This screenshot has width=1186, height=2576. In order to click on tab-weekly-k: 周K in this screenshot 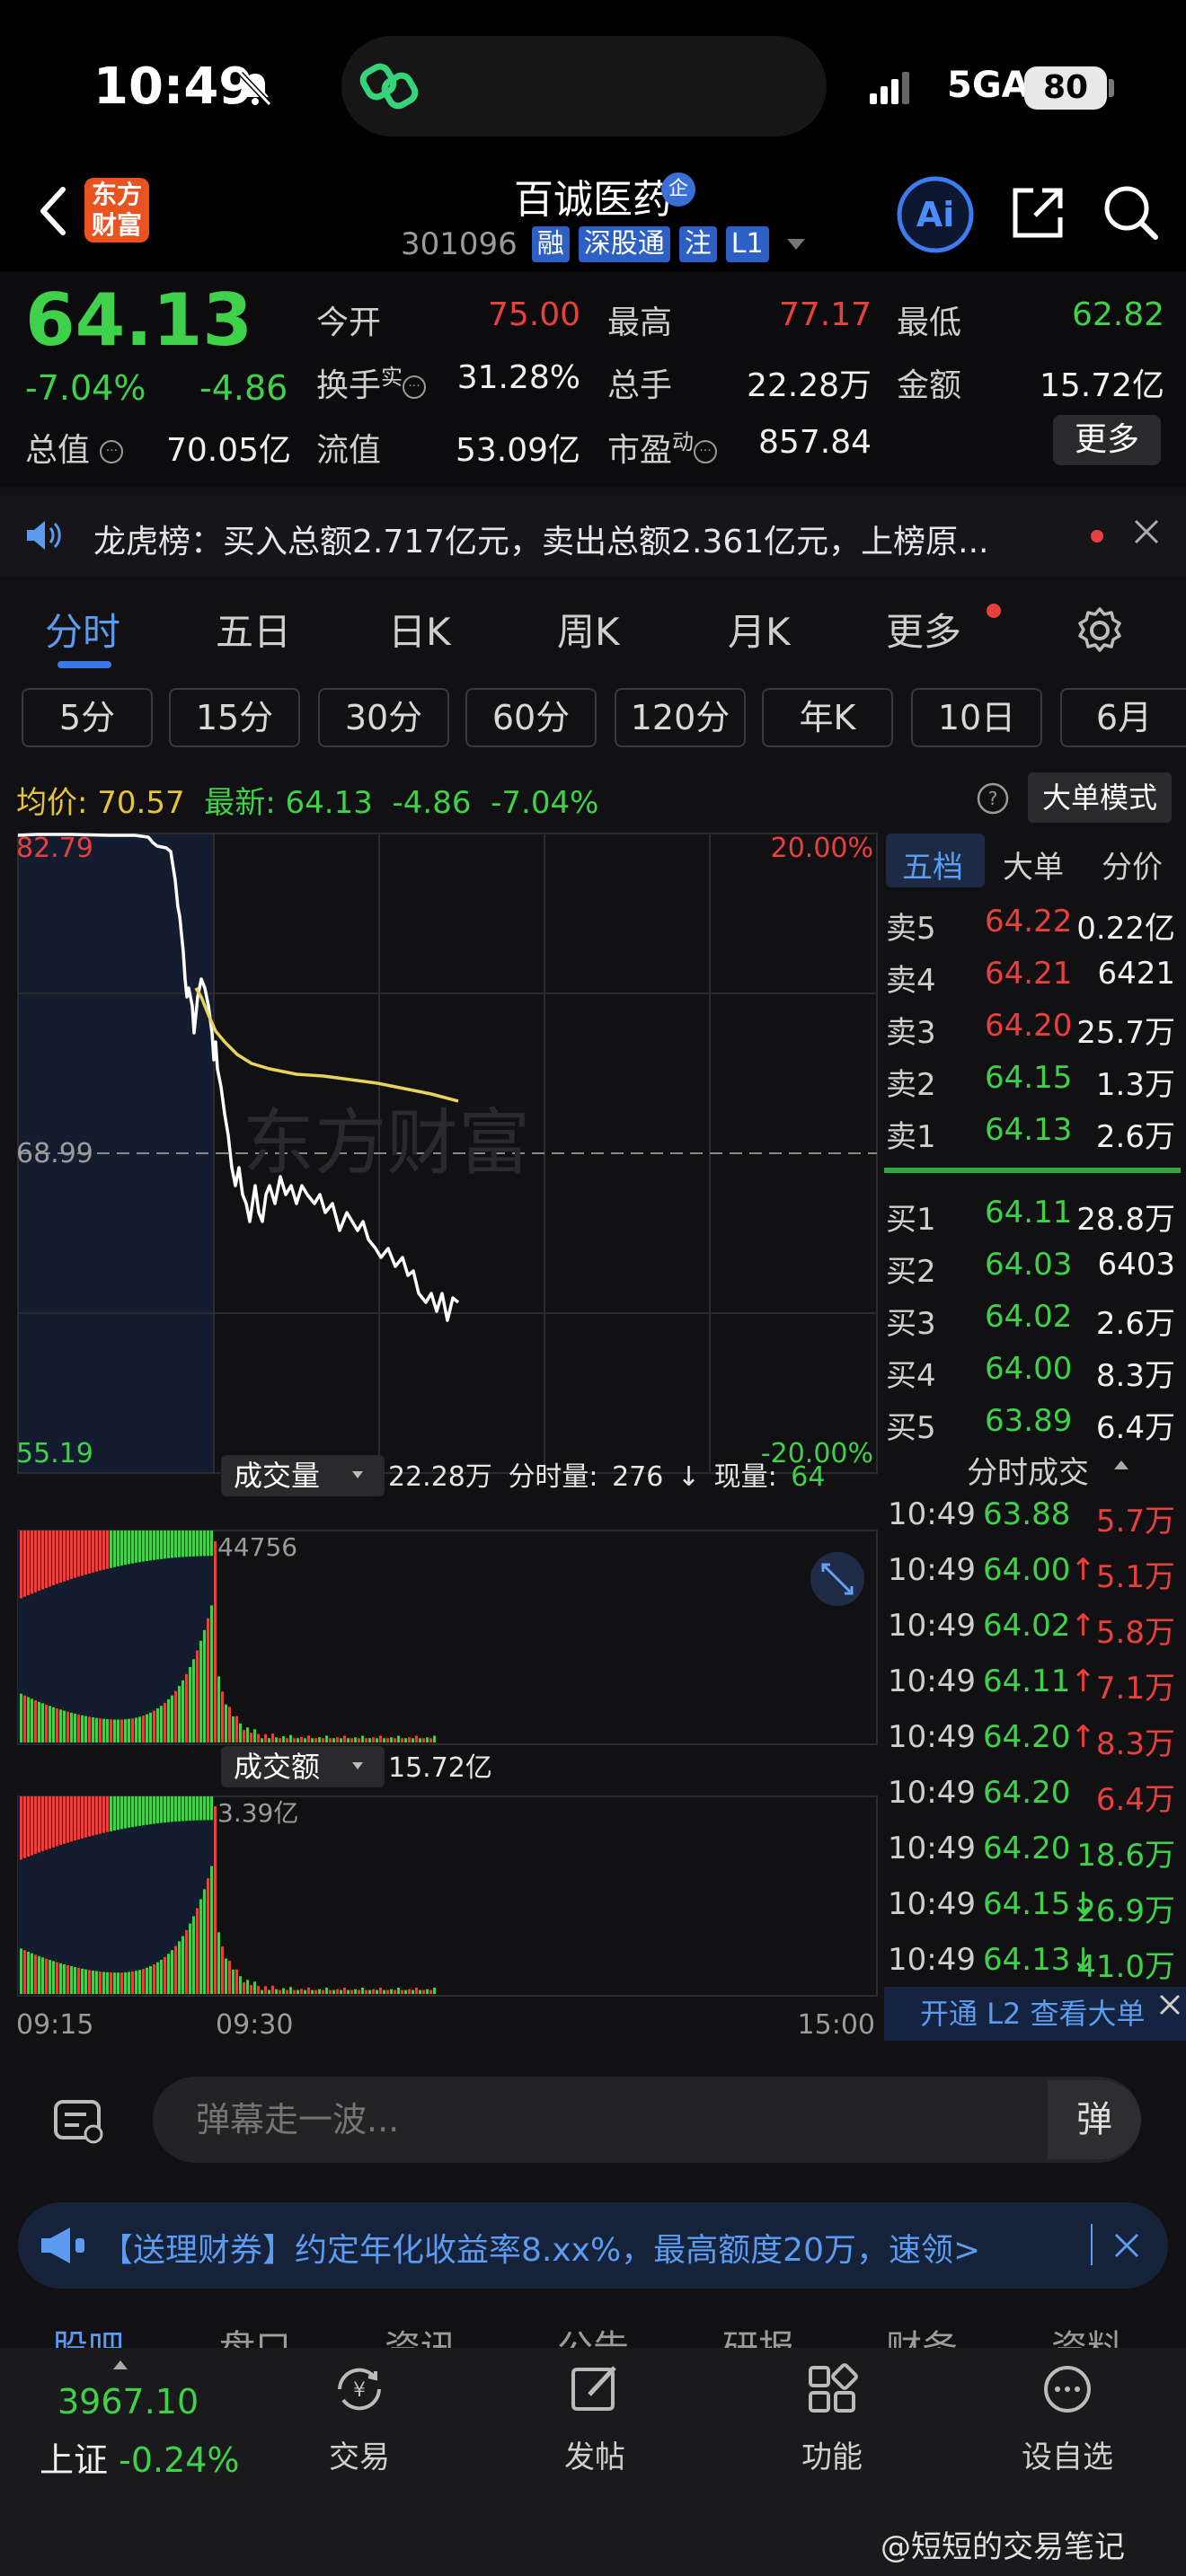, I will do `click(588, 629)`.